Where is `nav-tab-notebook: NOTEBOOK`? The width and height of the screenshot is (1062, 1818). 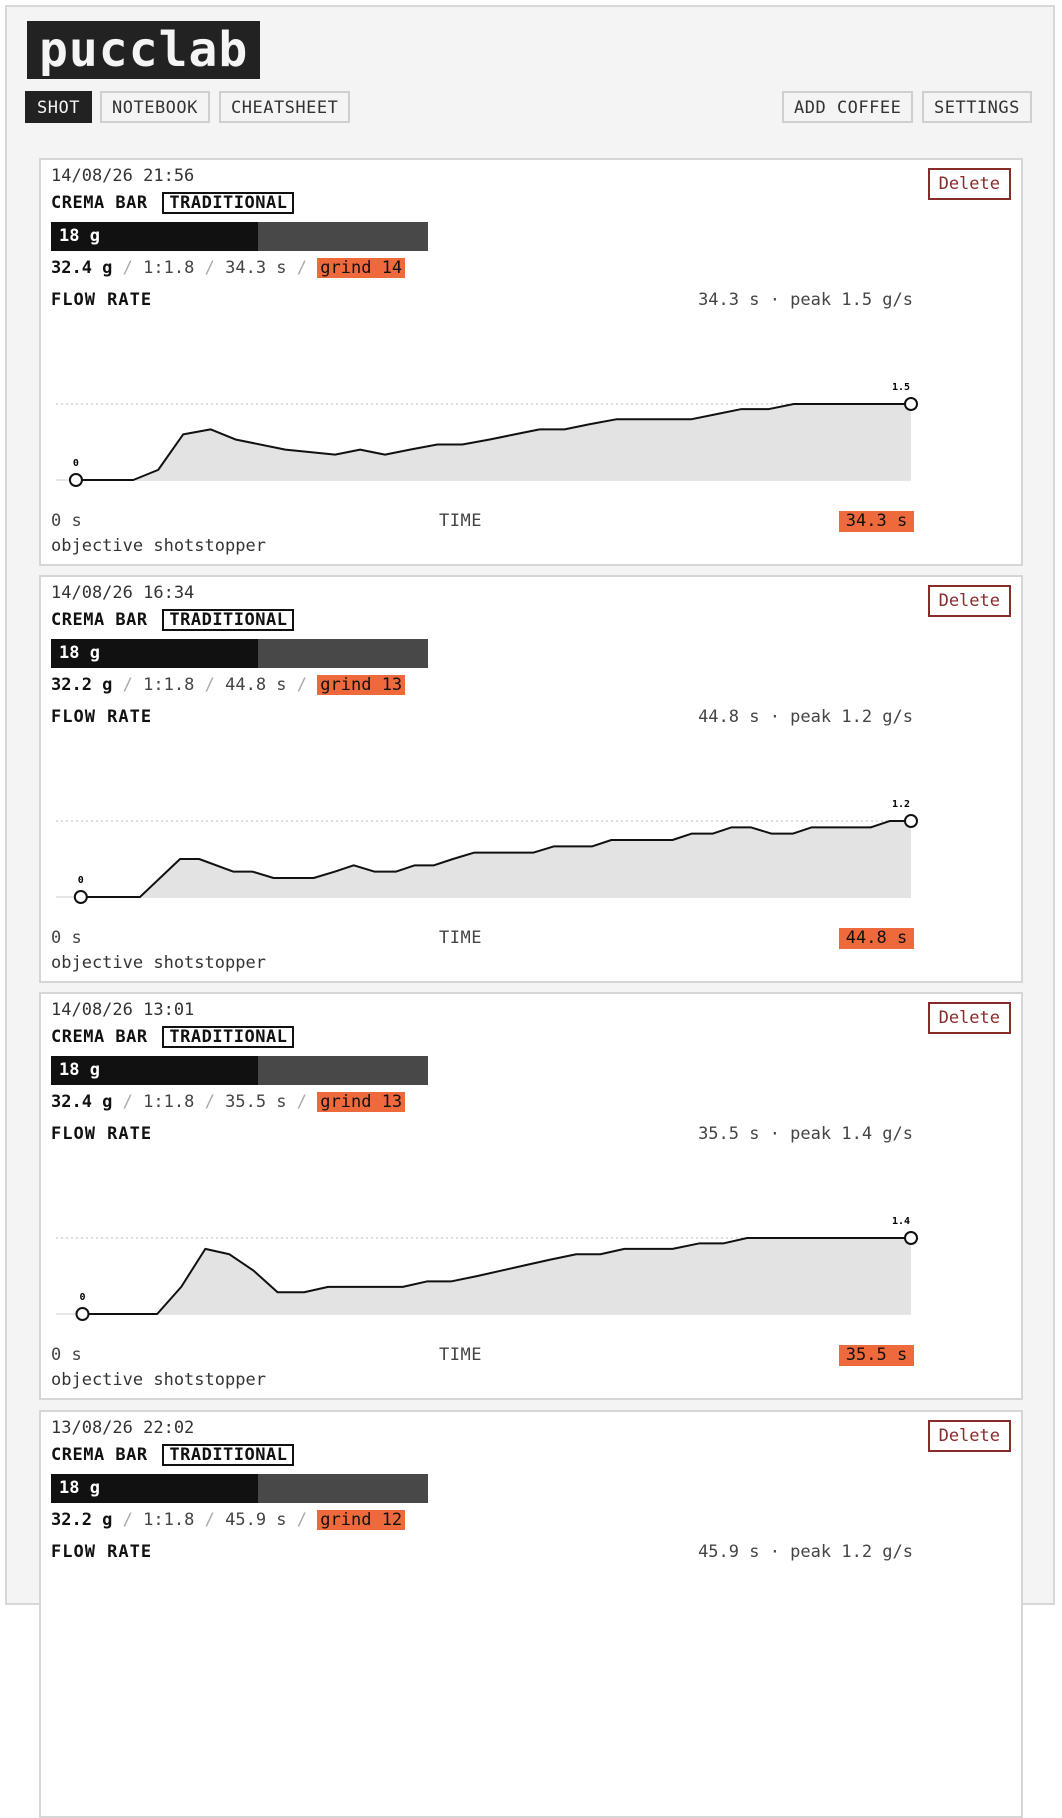 nav-tab-notebook: NOTEBOOK is located at coordinates (155, 107).